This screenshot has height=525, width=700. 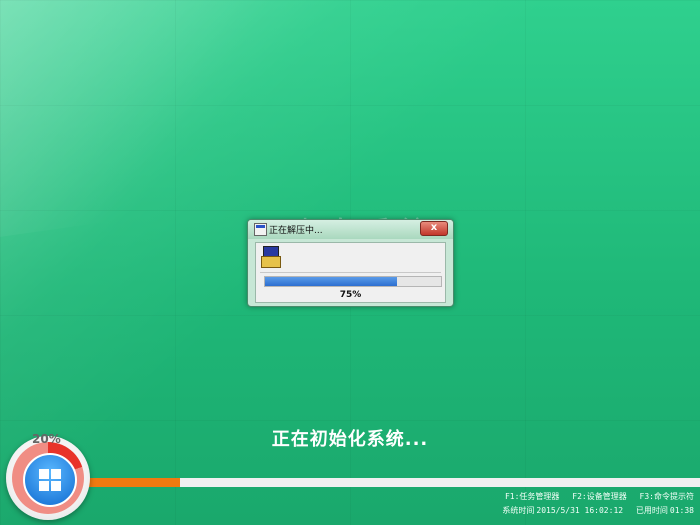 I want to click on progress-badge: 20%, so click(x=48, y=476).